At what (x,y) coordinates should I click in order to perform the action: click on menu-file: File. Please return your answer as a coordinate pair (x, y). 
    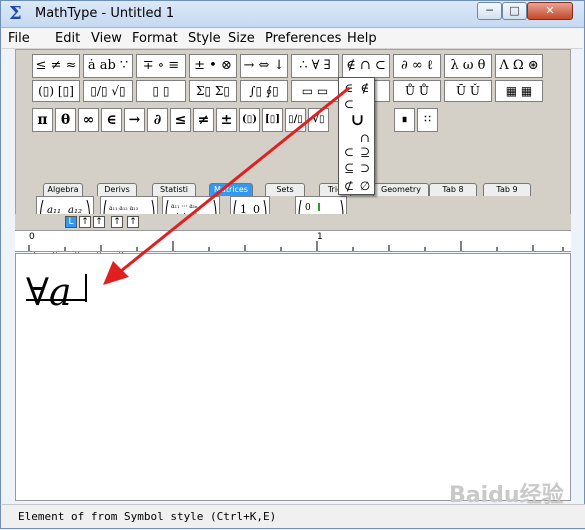
    Looking at the image, I should click on (19, 38).